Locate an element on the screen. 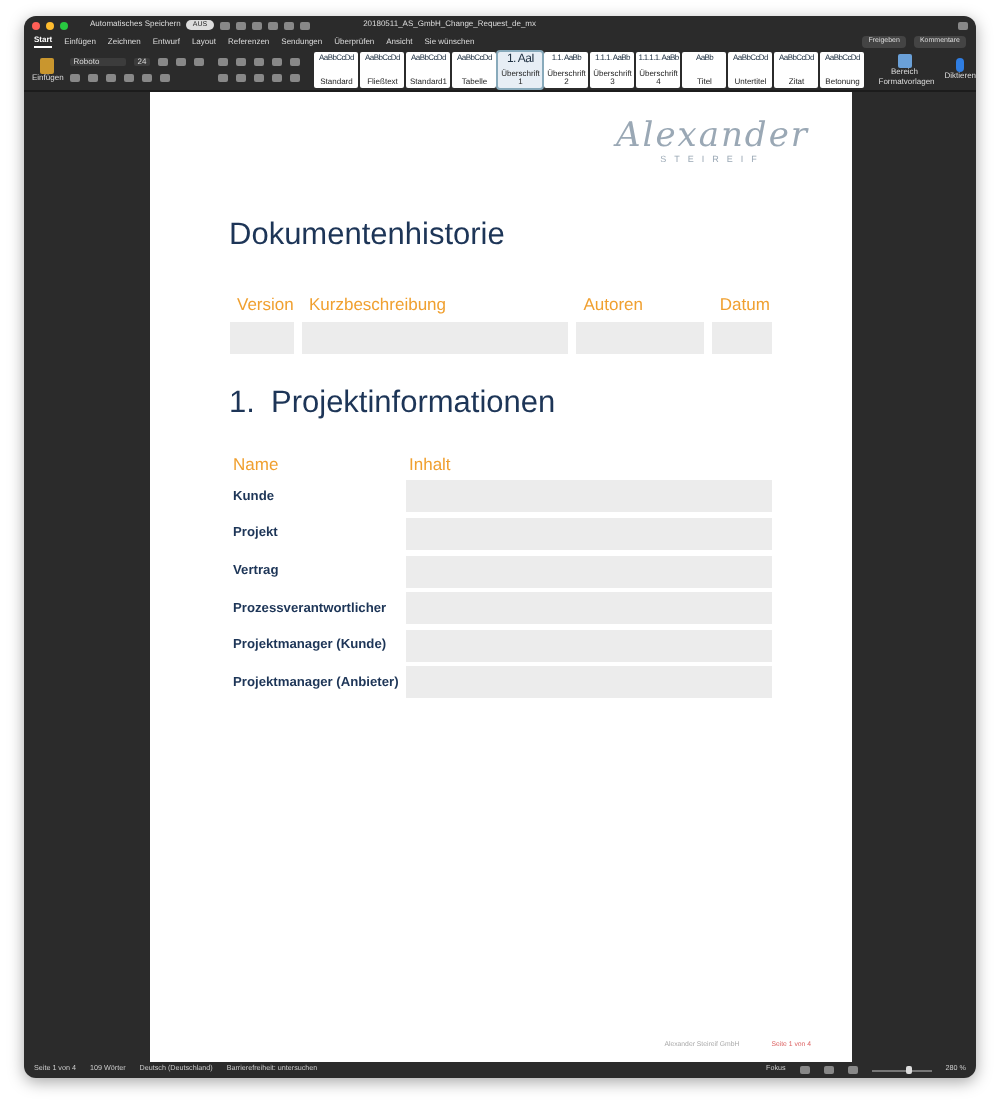 The width and height of the screenshot is (1000, 1104). column-header: Datum is located at coordinates (745, 304).